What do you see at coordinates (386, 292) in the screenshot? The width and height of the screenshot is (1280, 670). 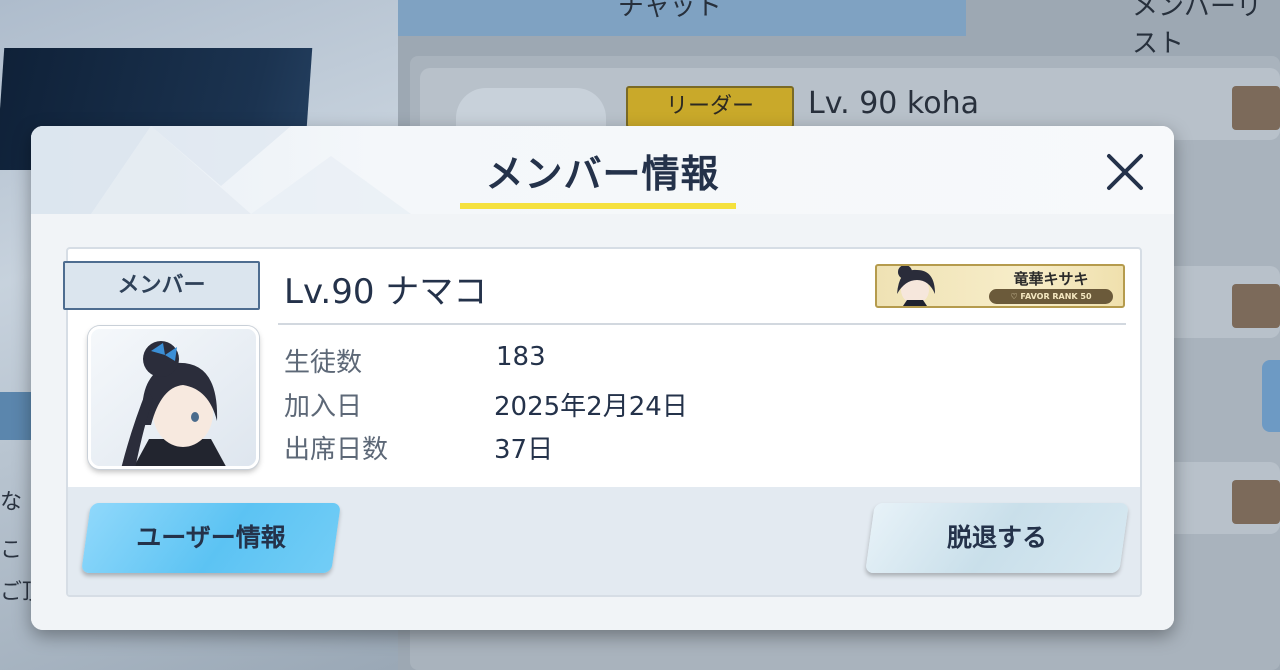 I see `member-name: Lv.90 ナマコ` at bounding box center [386, 292].